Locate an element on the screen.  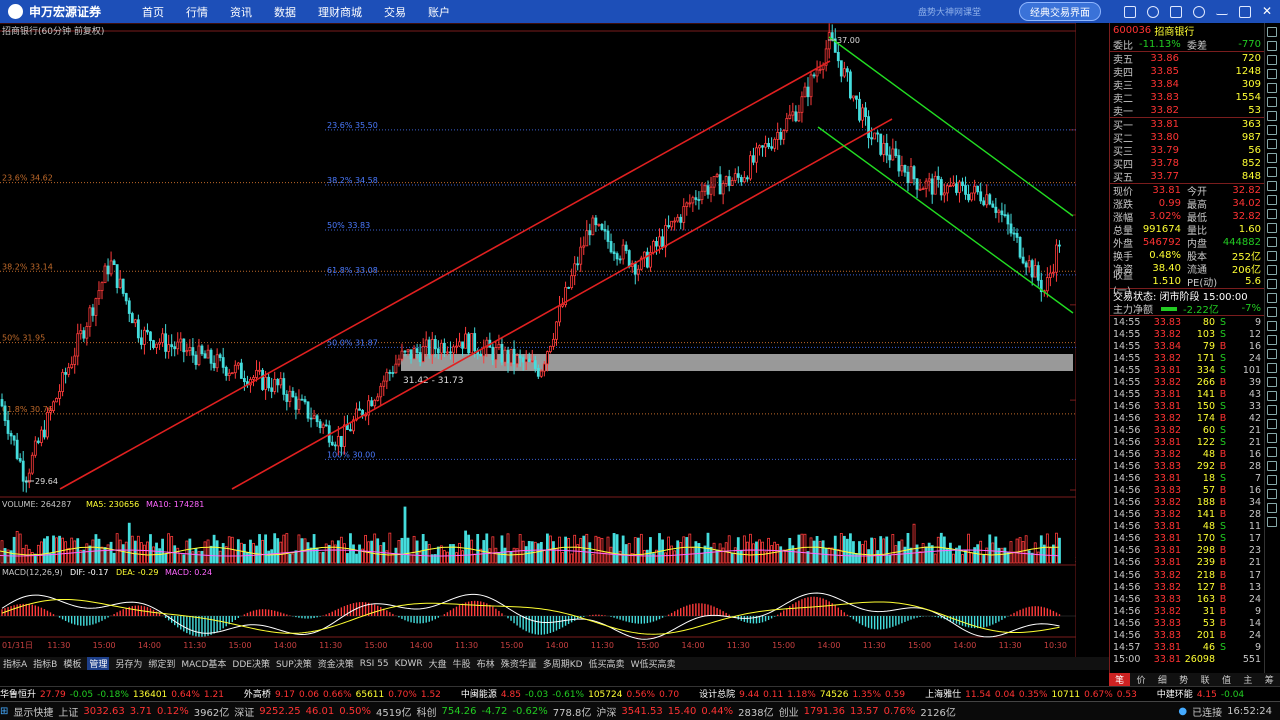
close-icon: ✕ is located at coordinates (1268, 11).